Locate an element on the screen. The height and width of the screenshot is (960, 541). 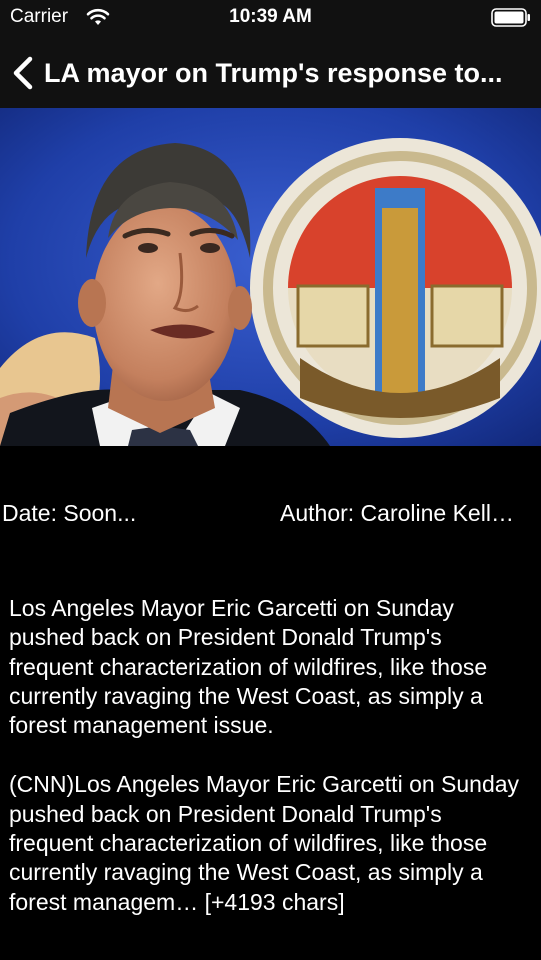
battery-icon is located at coordinates (510, 17).